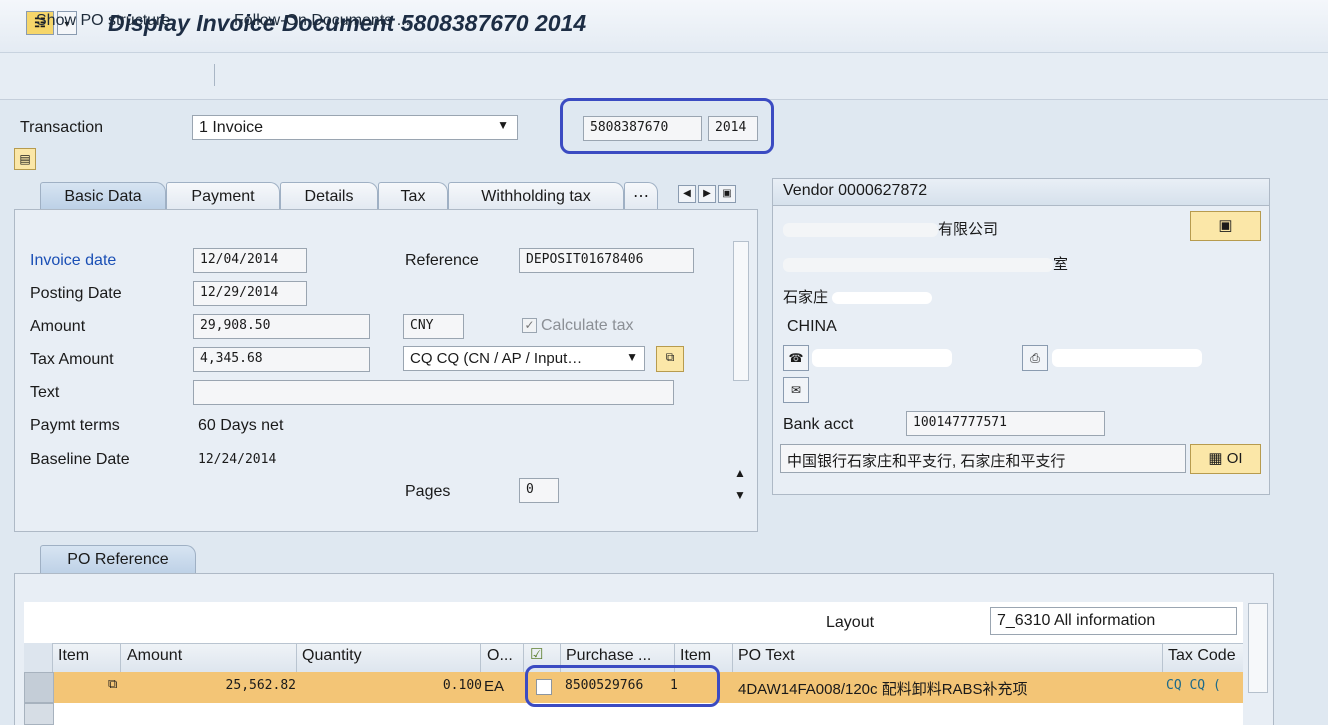 This screenshot has width=1328, height=725. Describe the element at coordinates (1204, 656) in the screenshot. I see `col-header-tax-code: Tax Code` at that location.